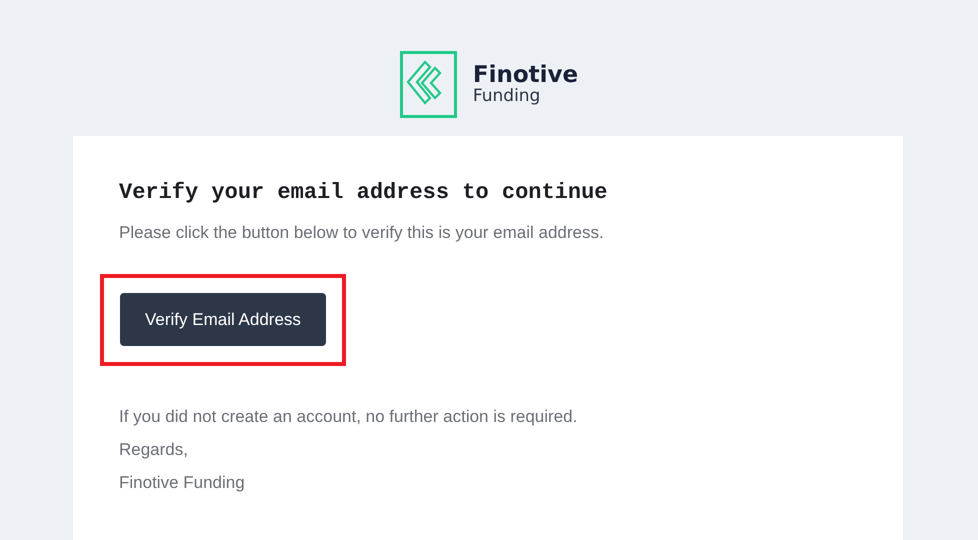 This screenshot has width=978, height=540. What do you see at coordinates (525, 74) in the screenshot?
I see `brand-name: Finotive` at bounding box center [525, 74].